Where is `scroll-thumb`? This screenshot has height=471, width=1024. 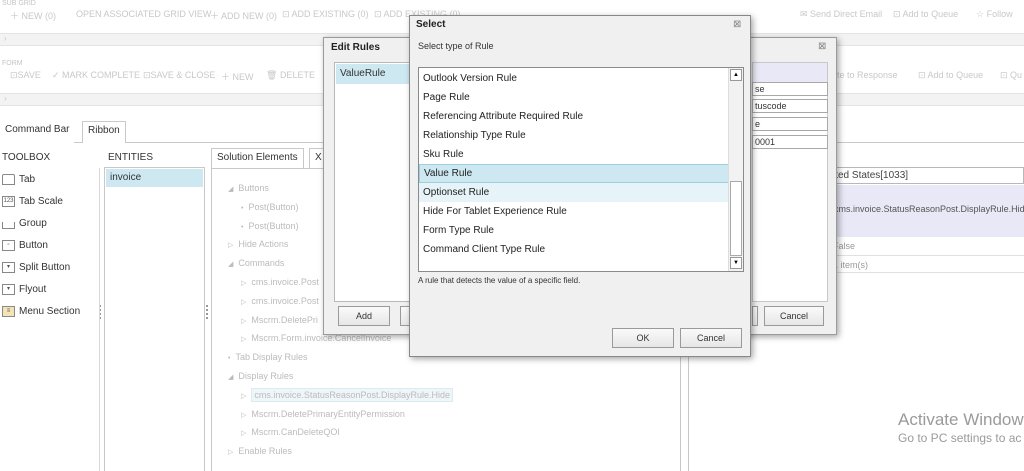
scroll-thumb is located at coordinates (736, 218).